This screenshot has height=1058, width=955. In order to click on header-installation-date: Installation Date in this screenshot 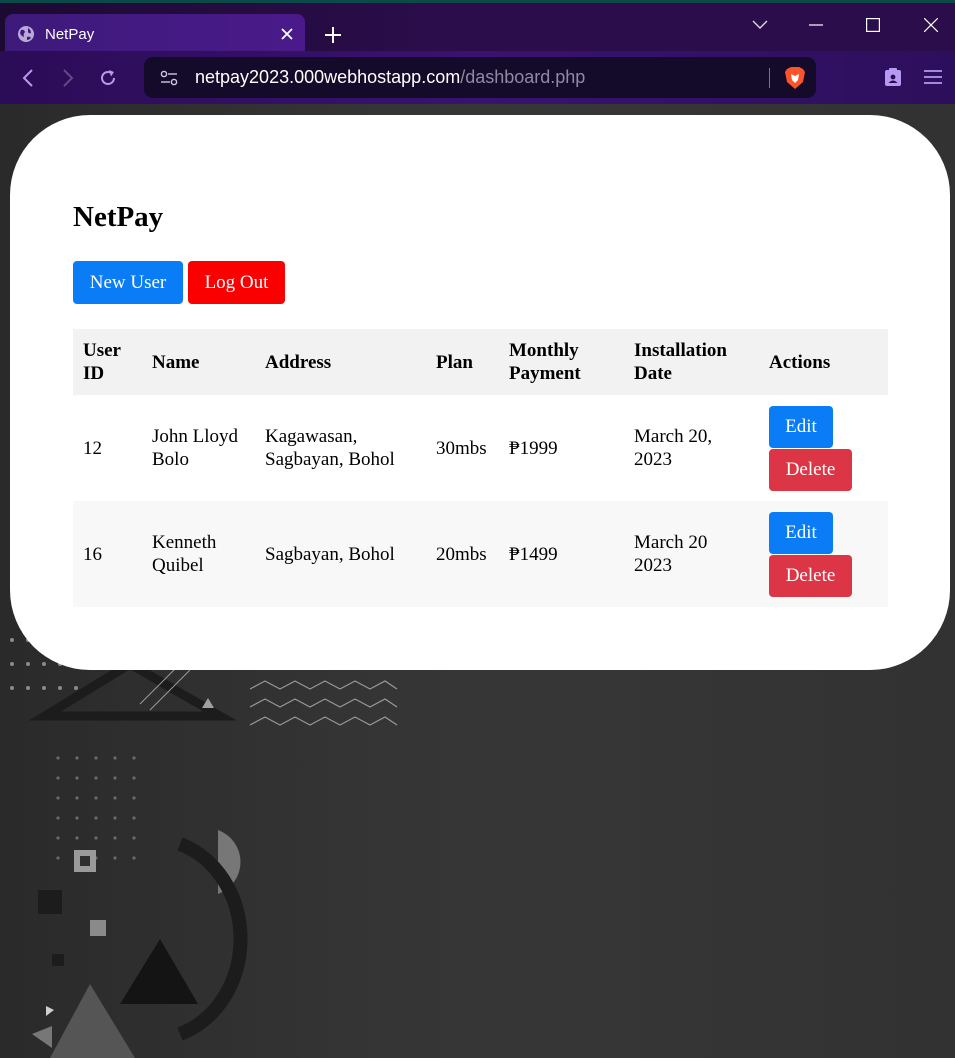, I will do `click(691, 362)`.